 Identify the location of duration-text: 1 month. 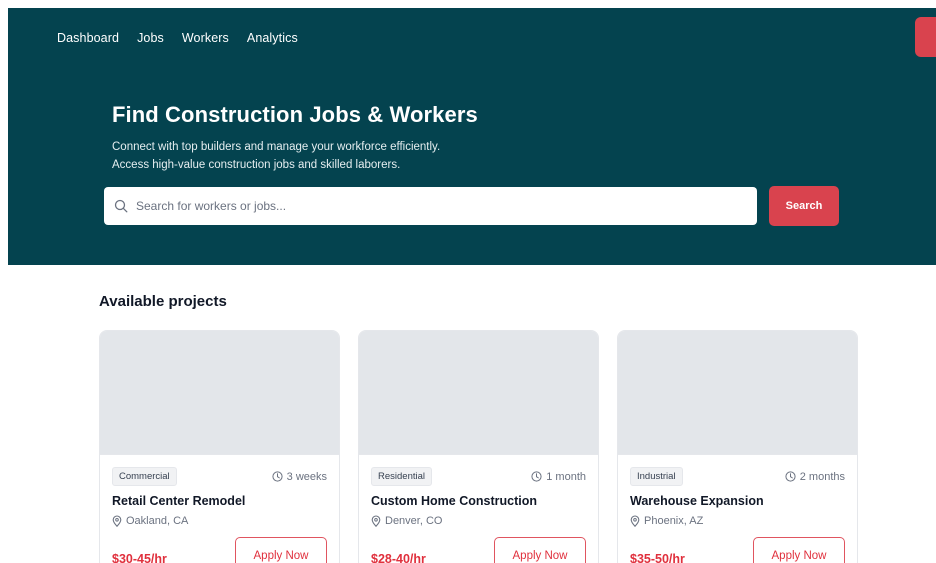
(566, 476).